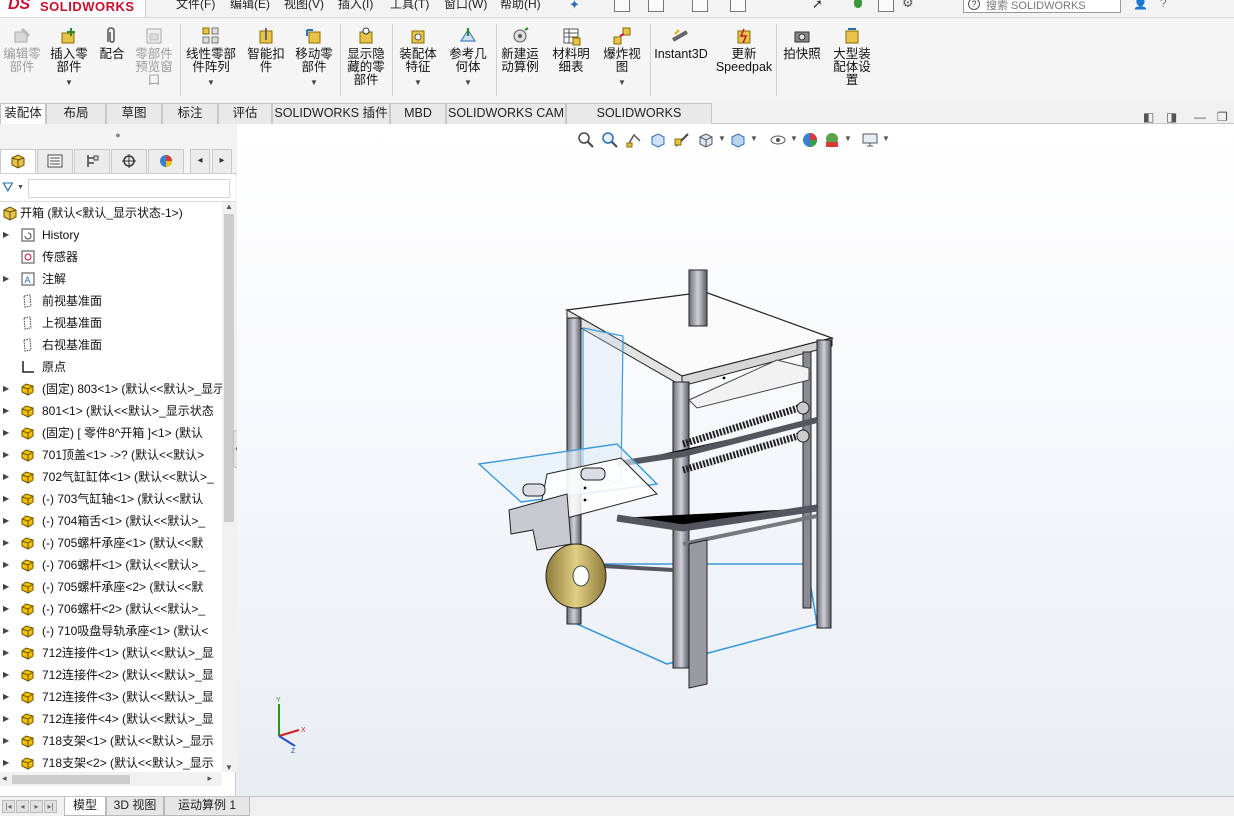 This screenshot has height=816, width=1234. I want to click on tree-item: 原点, so click(111, 367).